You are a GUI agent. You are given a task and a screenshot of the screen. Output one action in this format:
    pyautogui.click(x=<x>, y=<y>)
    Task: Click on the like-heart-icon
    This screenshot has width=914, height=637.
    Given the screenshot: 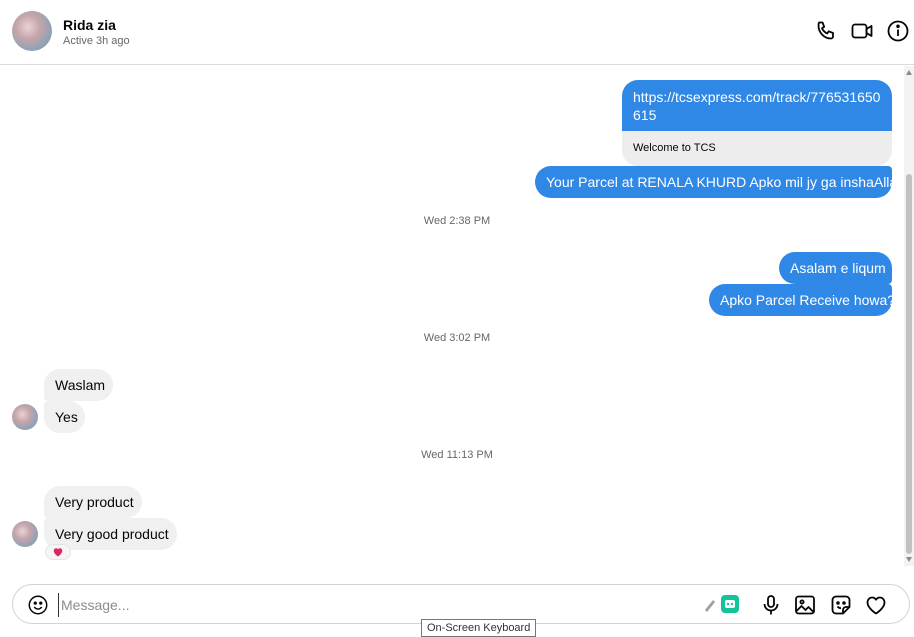 What is the action you would take?
    pyautogui.click(x=876, y=605)
    